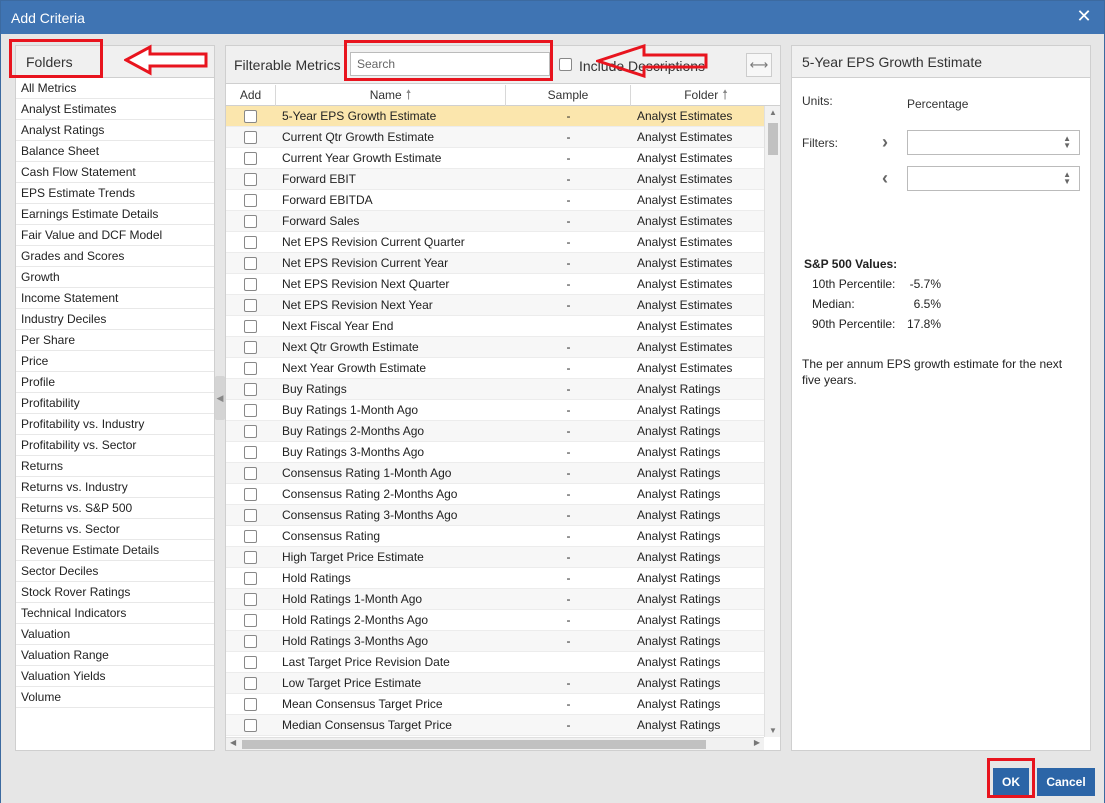 Image resolution: width=1105 pixels, height=803 pixels. Describe the element at coordinates (495, 599) in the screenshot. I see `table-row: Hold Ratings 1-Month Ago - Analyst Ratings` at that location.